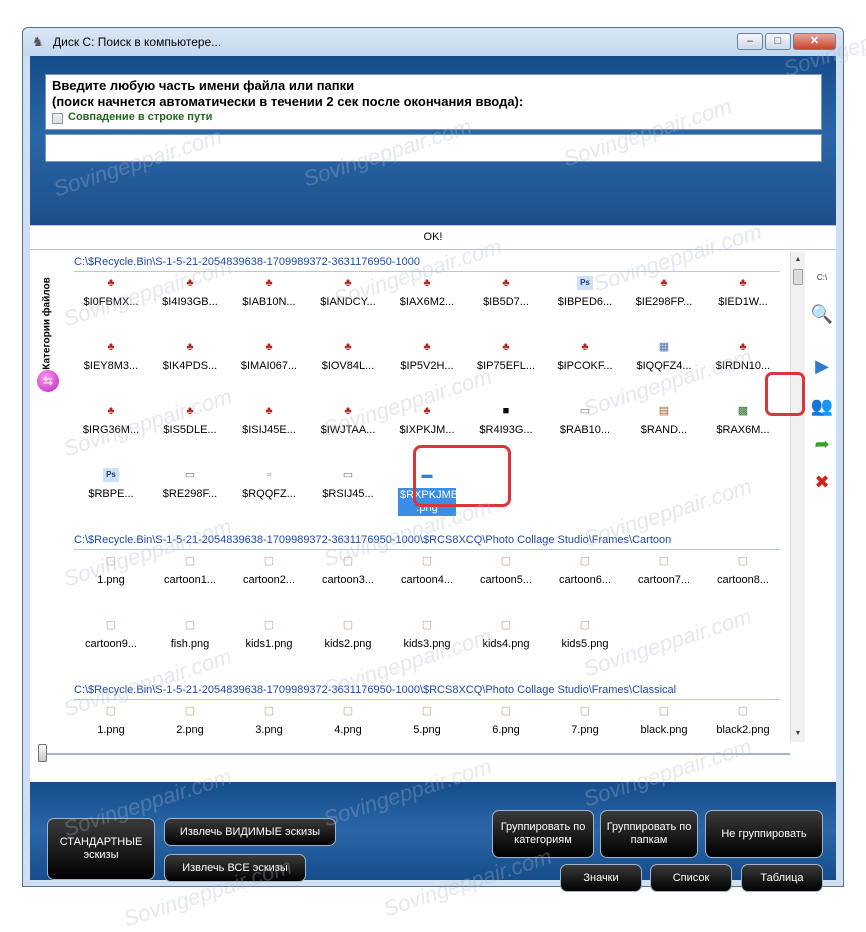 Image resolution: width=866 pixels, height=932 pixels. I want to click on categories-toggle-icon: ⇆, so click(48, 381).